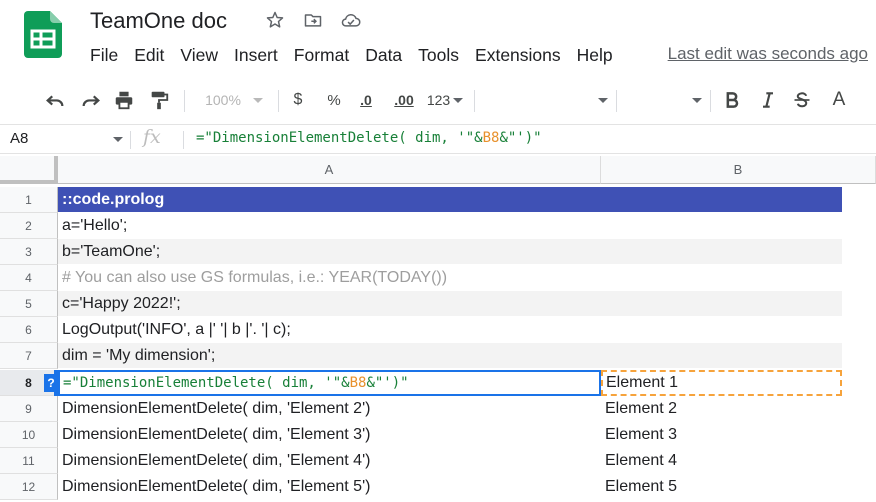 This screenshot has height=502, width=876. I want to click on font-family-select, so click(546, 100).